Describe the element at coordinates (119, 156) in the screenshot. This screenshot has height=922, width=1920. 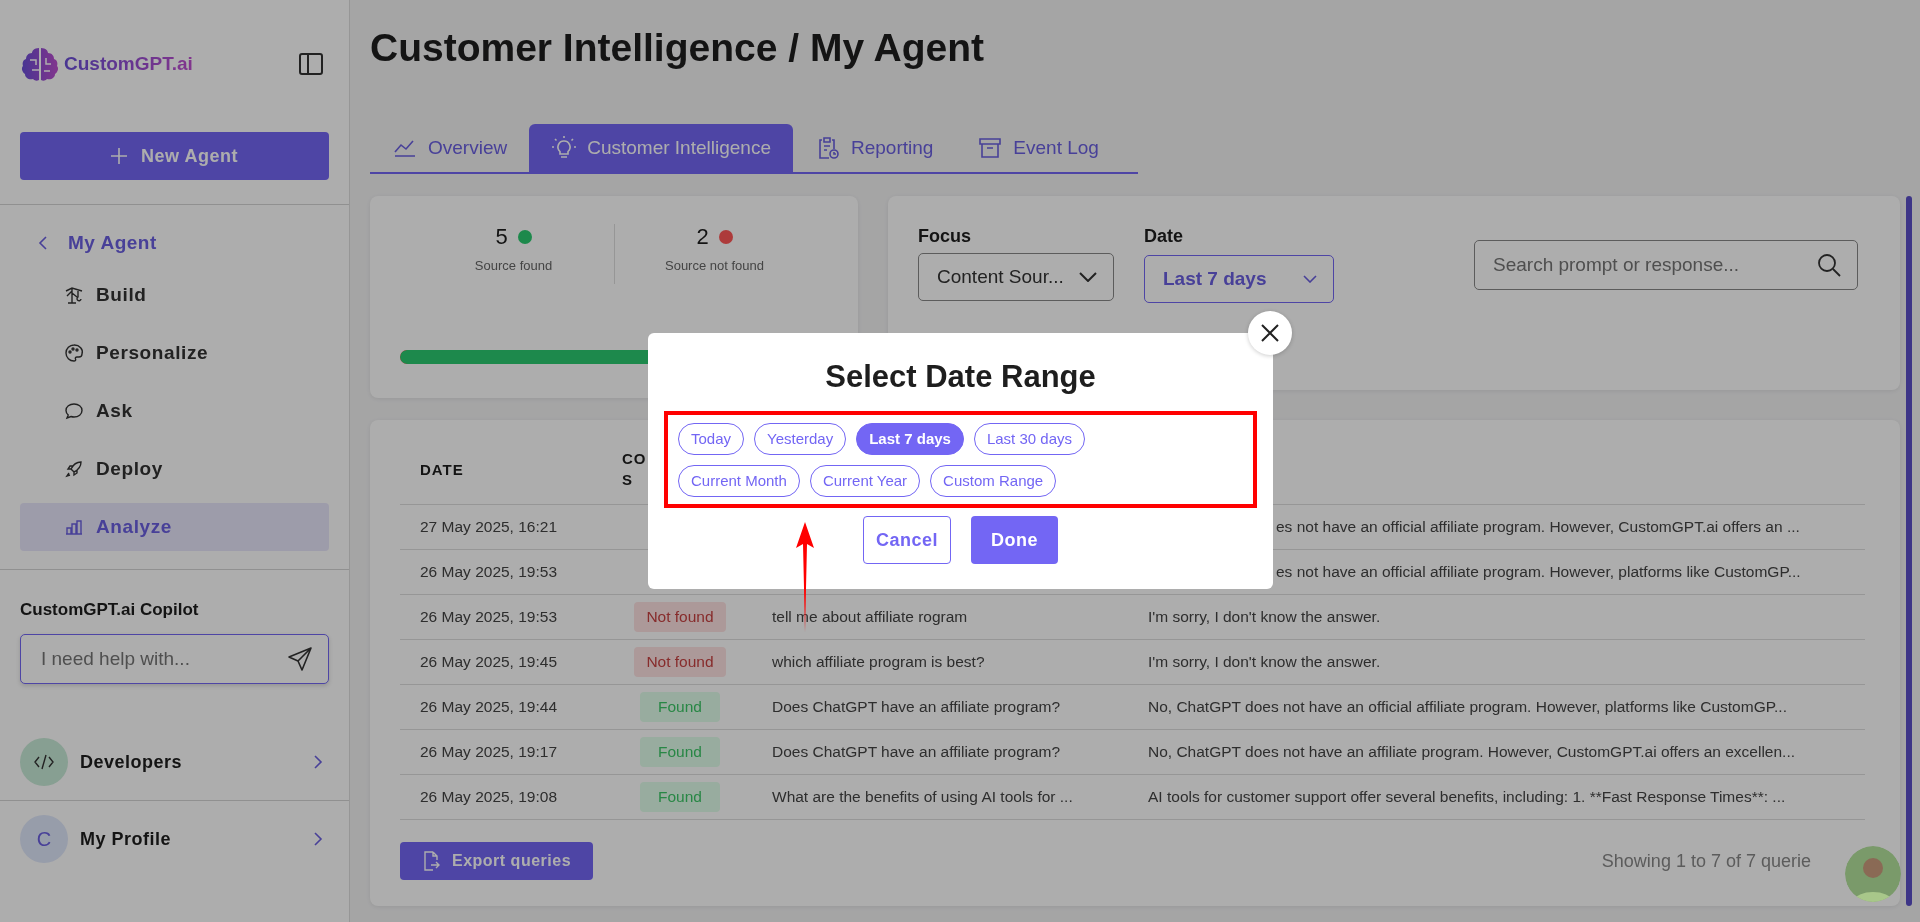
I see `plus-icon` at that location.